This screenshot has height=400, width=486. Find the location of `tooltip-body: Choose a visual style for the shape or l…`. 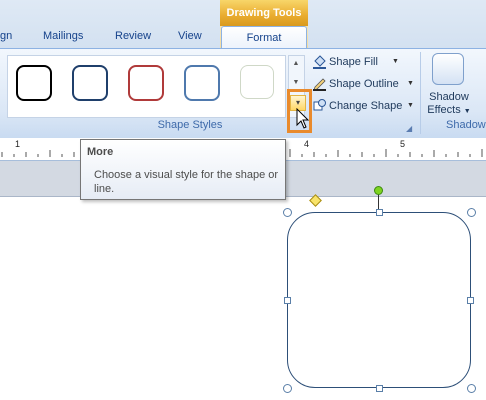

tooltip-body: Choose a visual style for the shape or l… is located at coordinates (186, 182).